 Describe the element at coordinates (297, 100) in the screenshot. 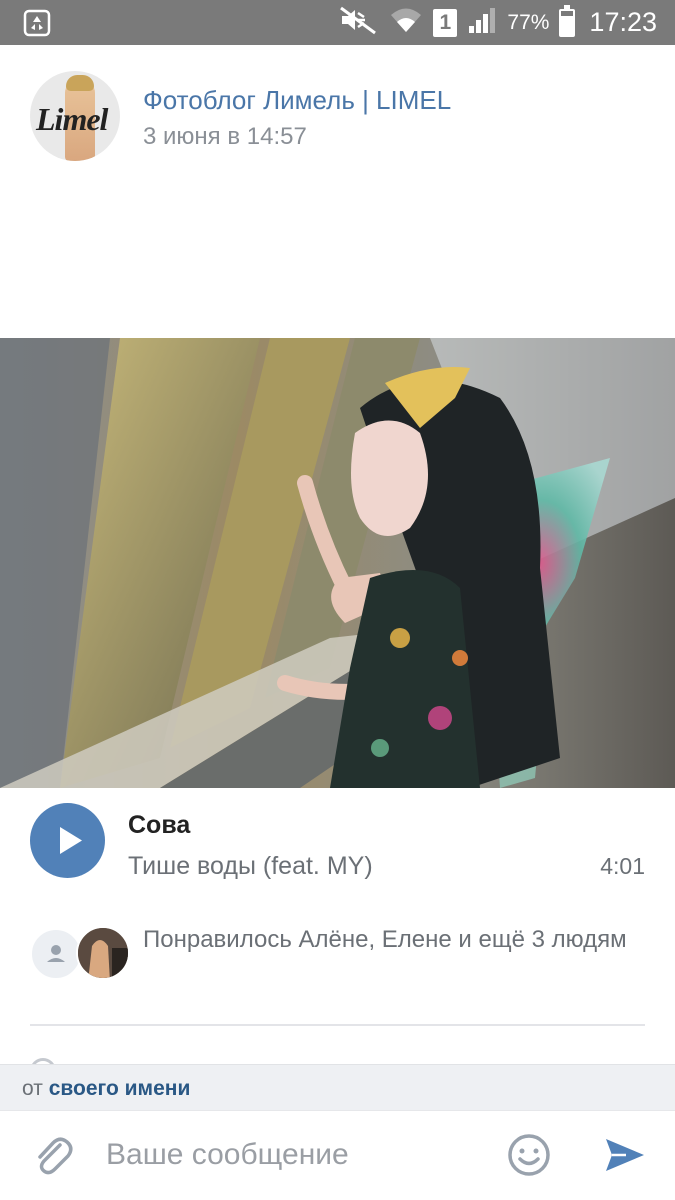

I see `author-name: Фотоблог Лимель | LIMEL` at that location.